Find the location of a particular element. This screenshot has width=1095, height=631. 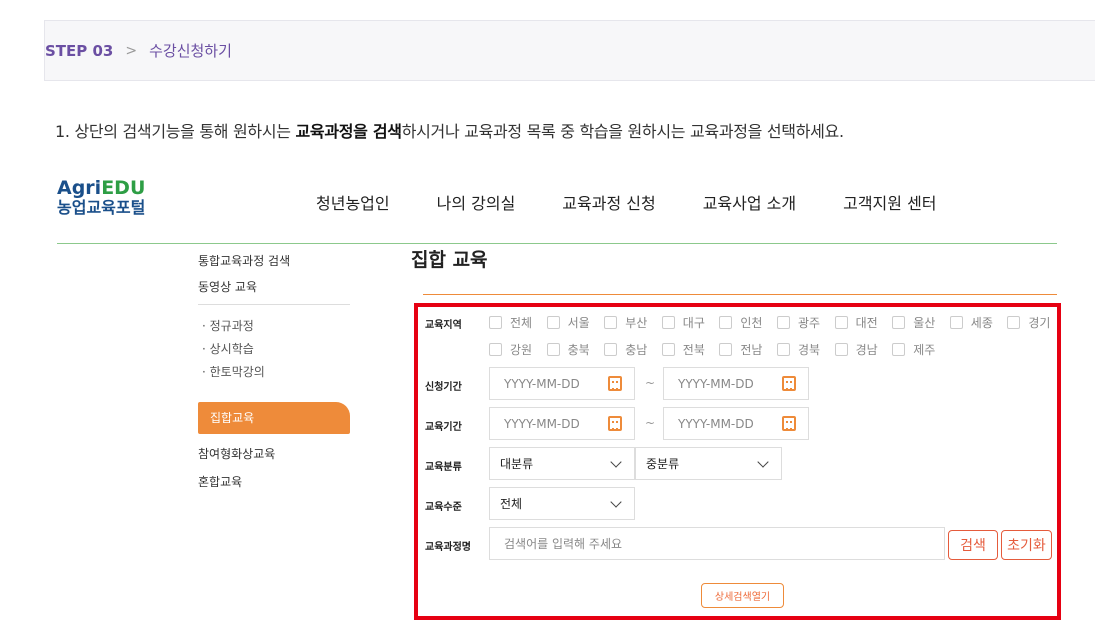

region-checkbox: 서울 is located at coordinates (568, 322).